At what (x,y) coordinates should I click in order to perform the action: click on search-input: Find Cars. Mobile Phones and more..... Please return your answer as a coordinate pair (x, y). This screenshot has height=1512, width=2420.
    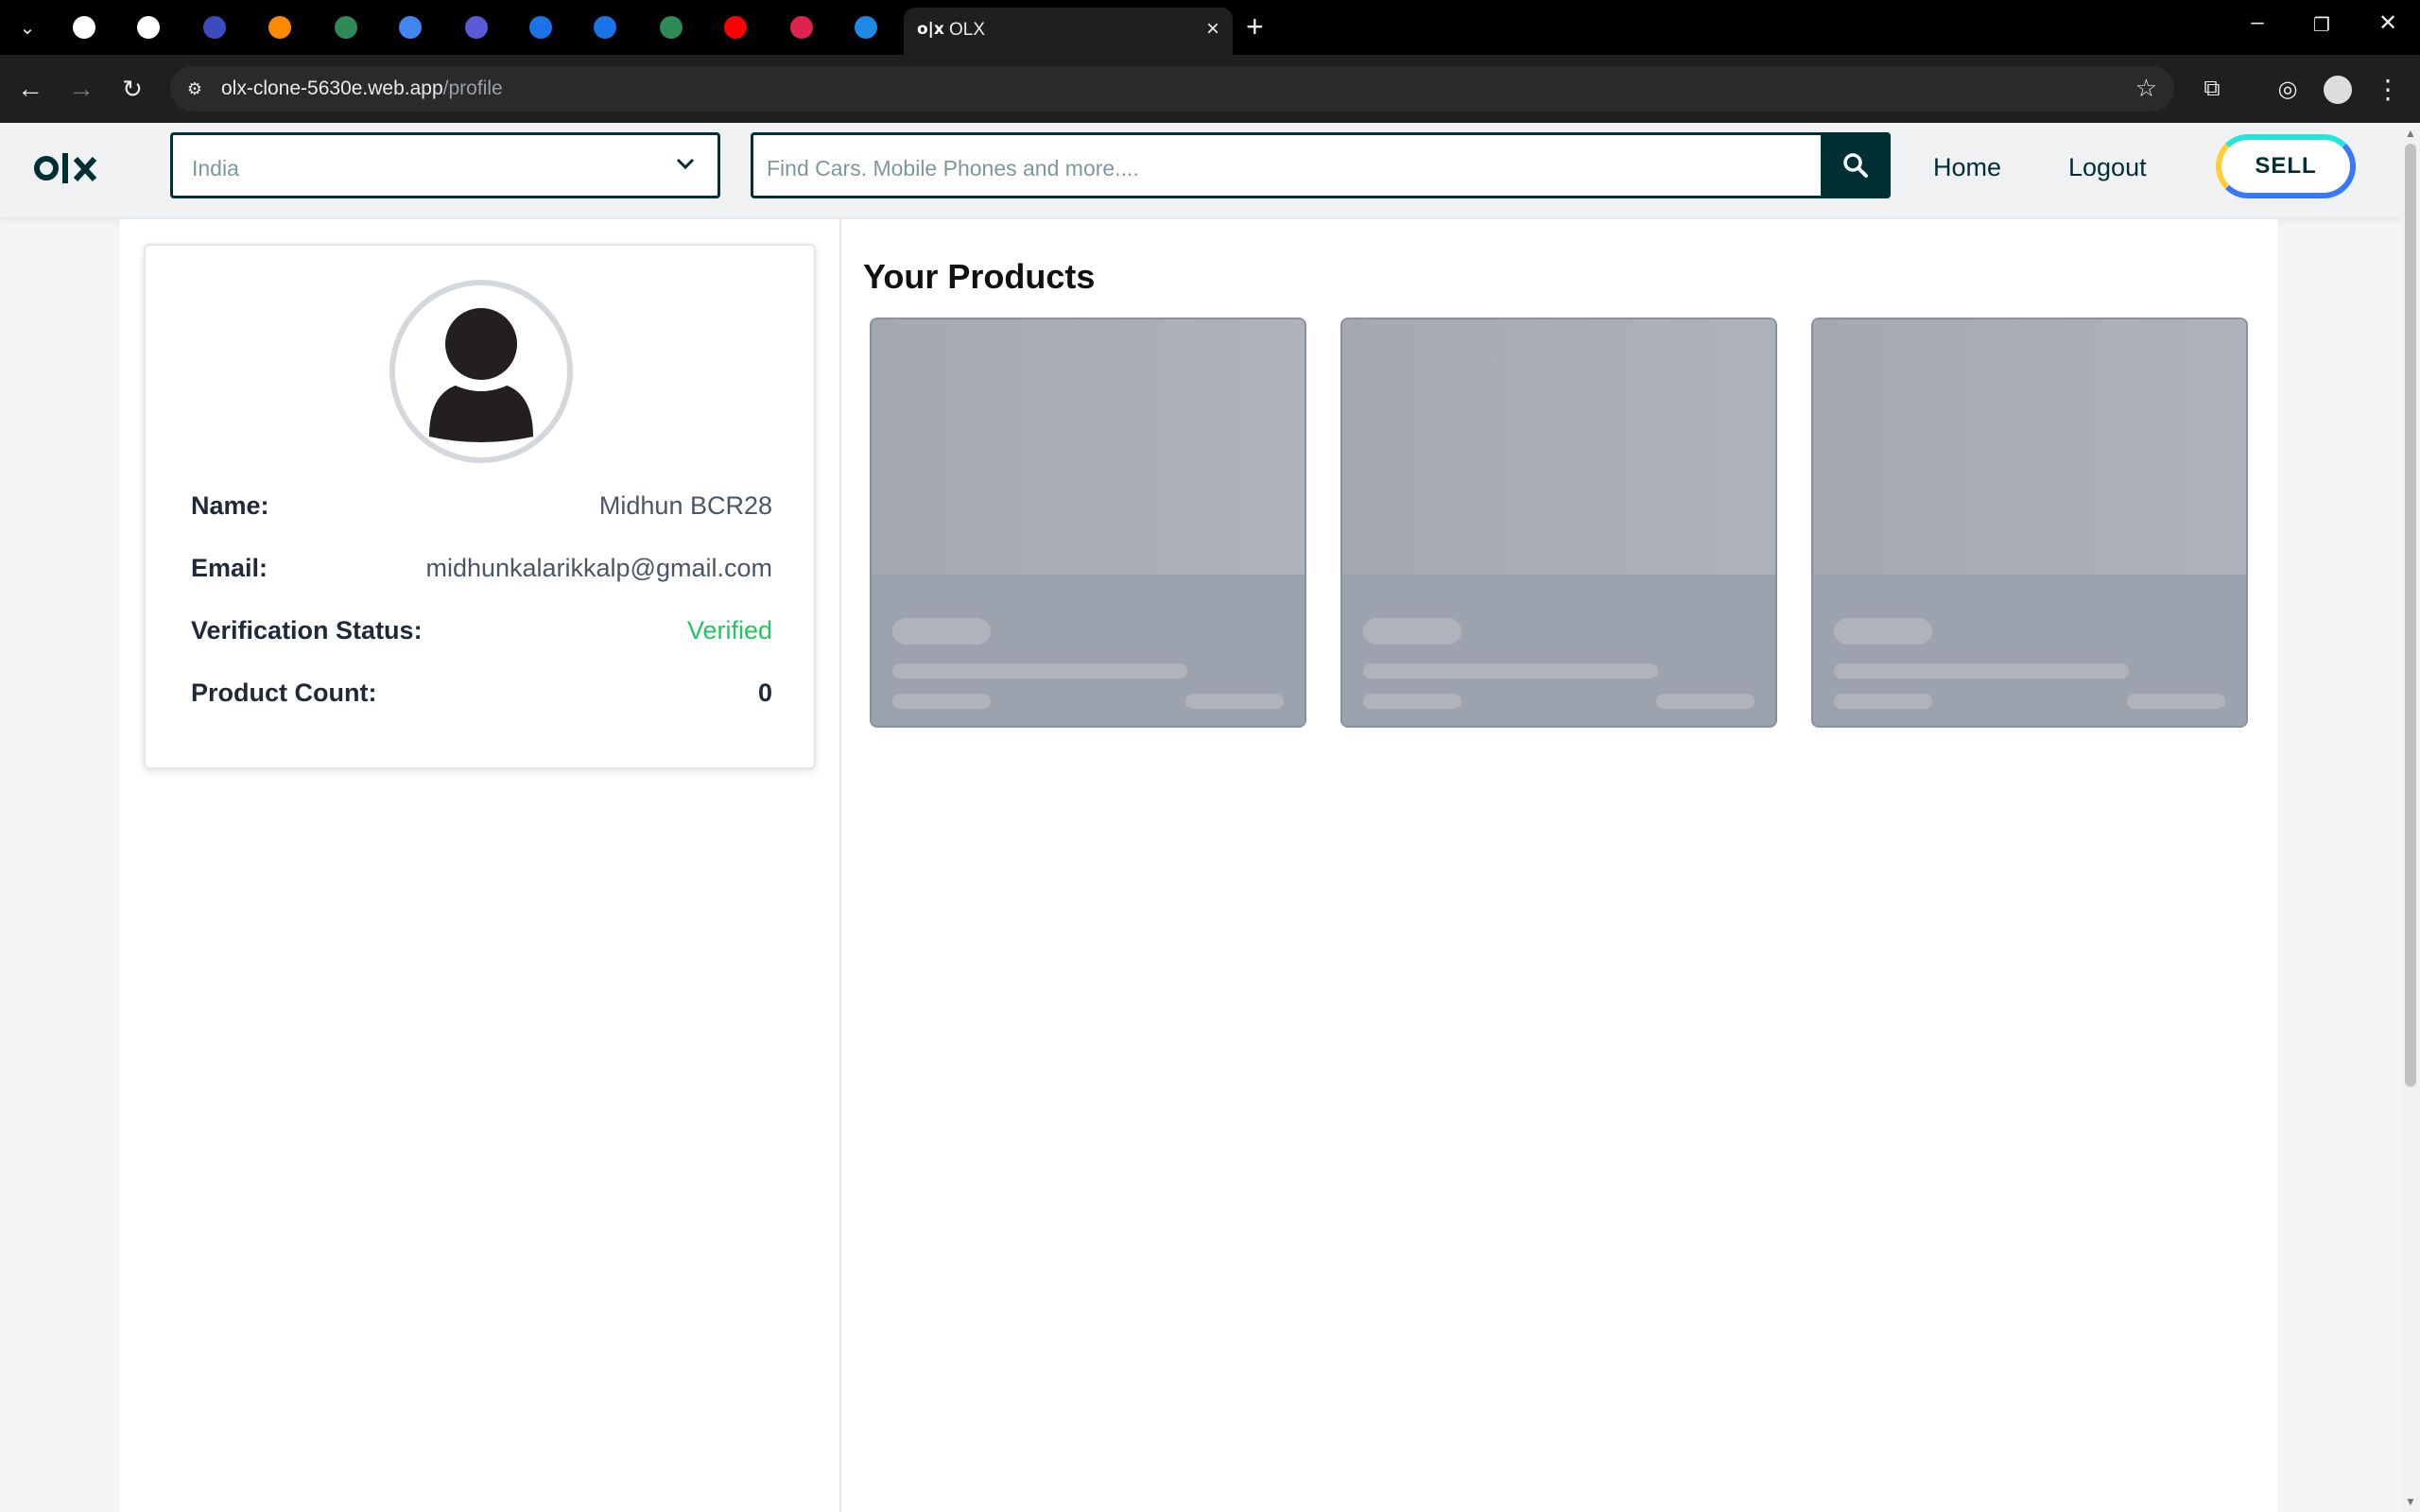
    Looking at the image, I should click on (953, 168).